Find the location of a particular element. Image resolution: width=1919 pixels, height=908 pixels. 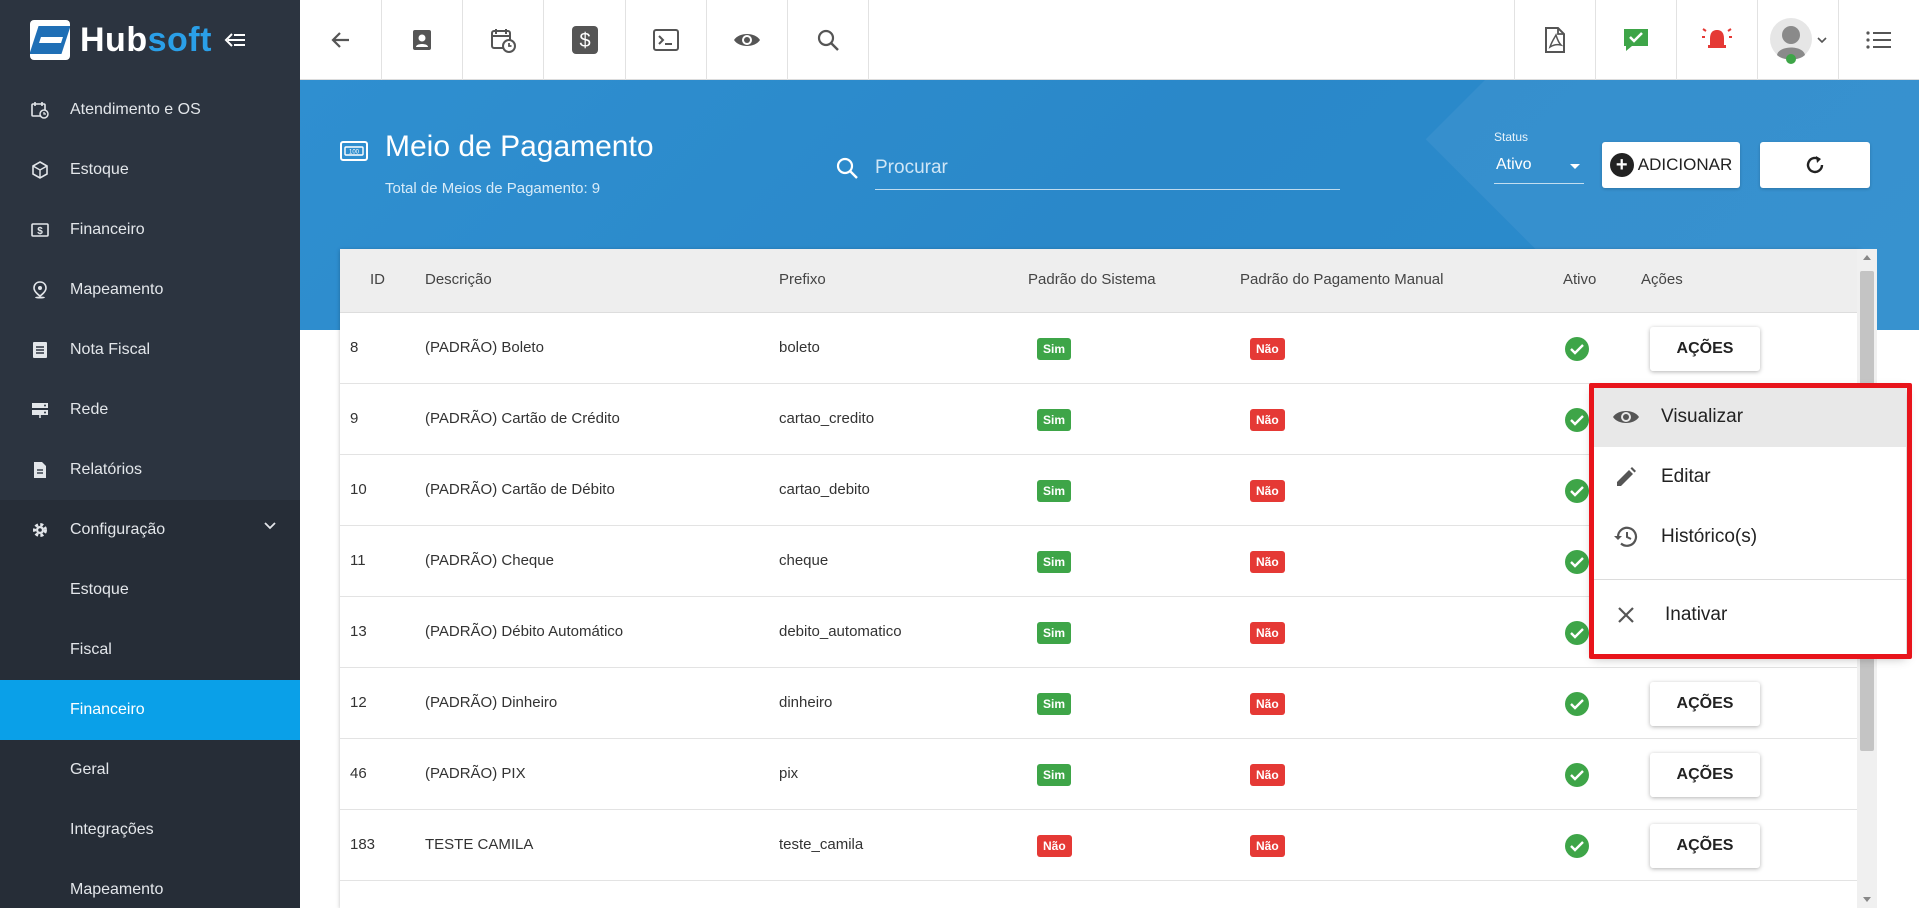

arrow-left-icon is located at coordinates (339, 40).